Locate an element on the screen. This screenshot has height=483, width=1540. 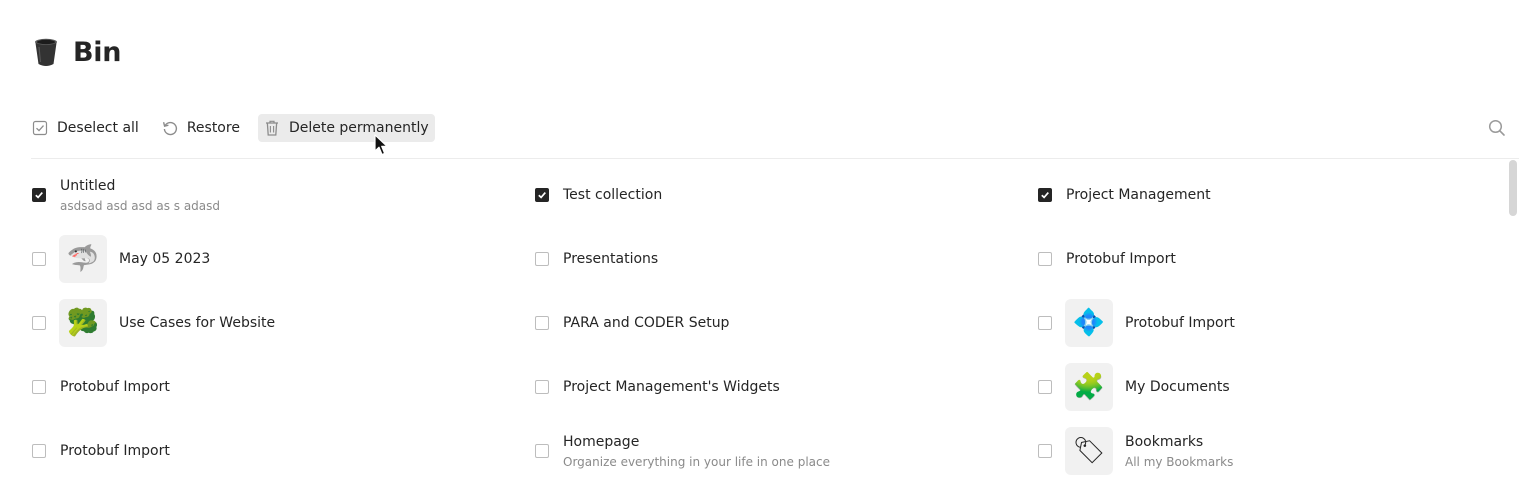
restore-label: Restore is located at coordinates (213, 128).